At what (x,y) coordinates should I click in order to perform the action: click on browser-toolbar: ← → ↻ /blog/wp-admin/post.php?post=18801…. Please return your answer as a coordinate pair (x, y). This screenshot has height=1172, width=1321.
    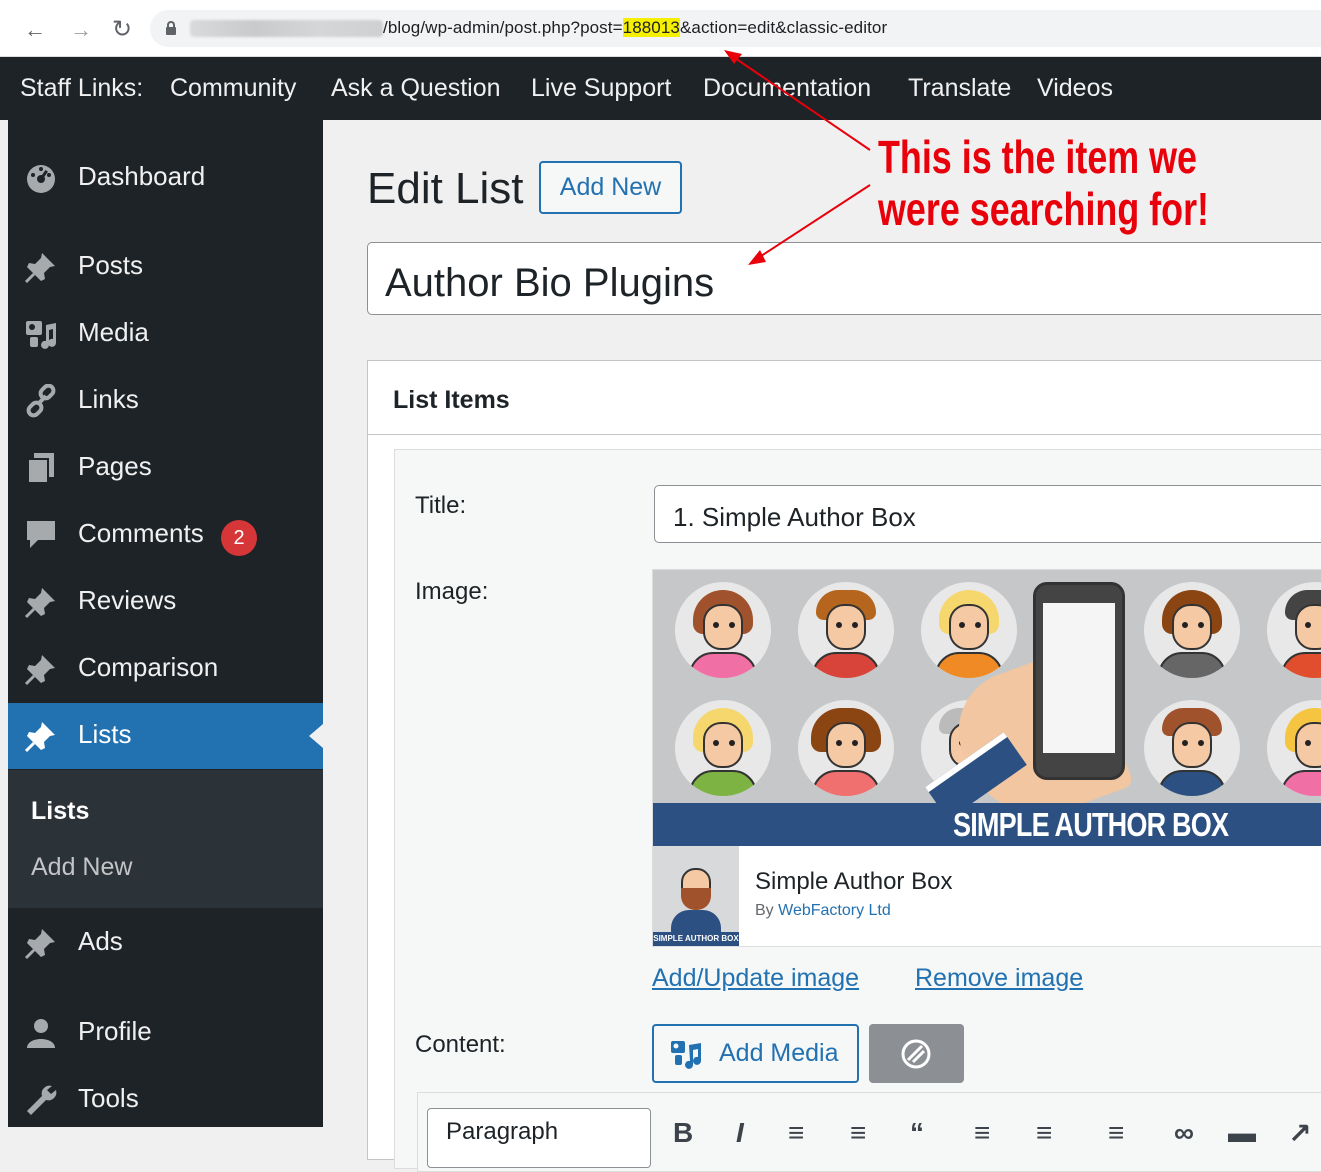
    Looking at the image, I should click on (660, 28).